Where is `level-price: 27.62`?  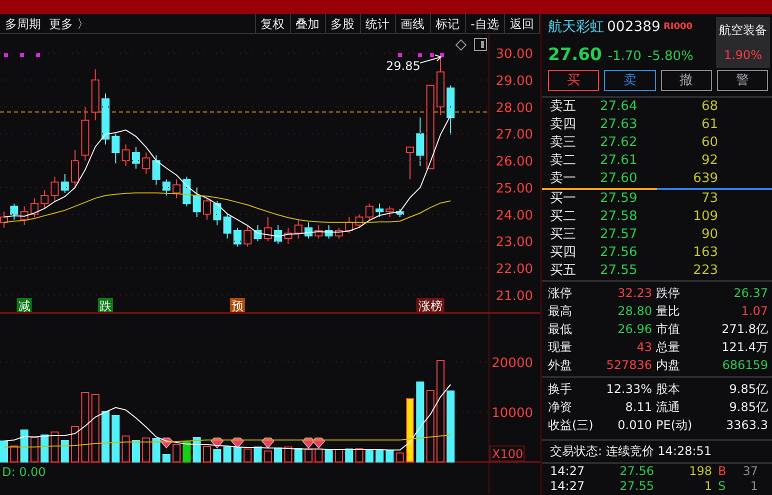
level-price: 27.62 is located at coordinates (619, 143).